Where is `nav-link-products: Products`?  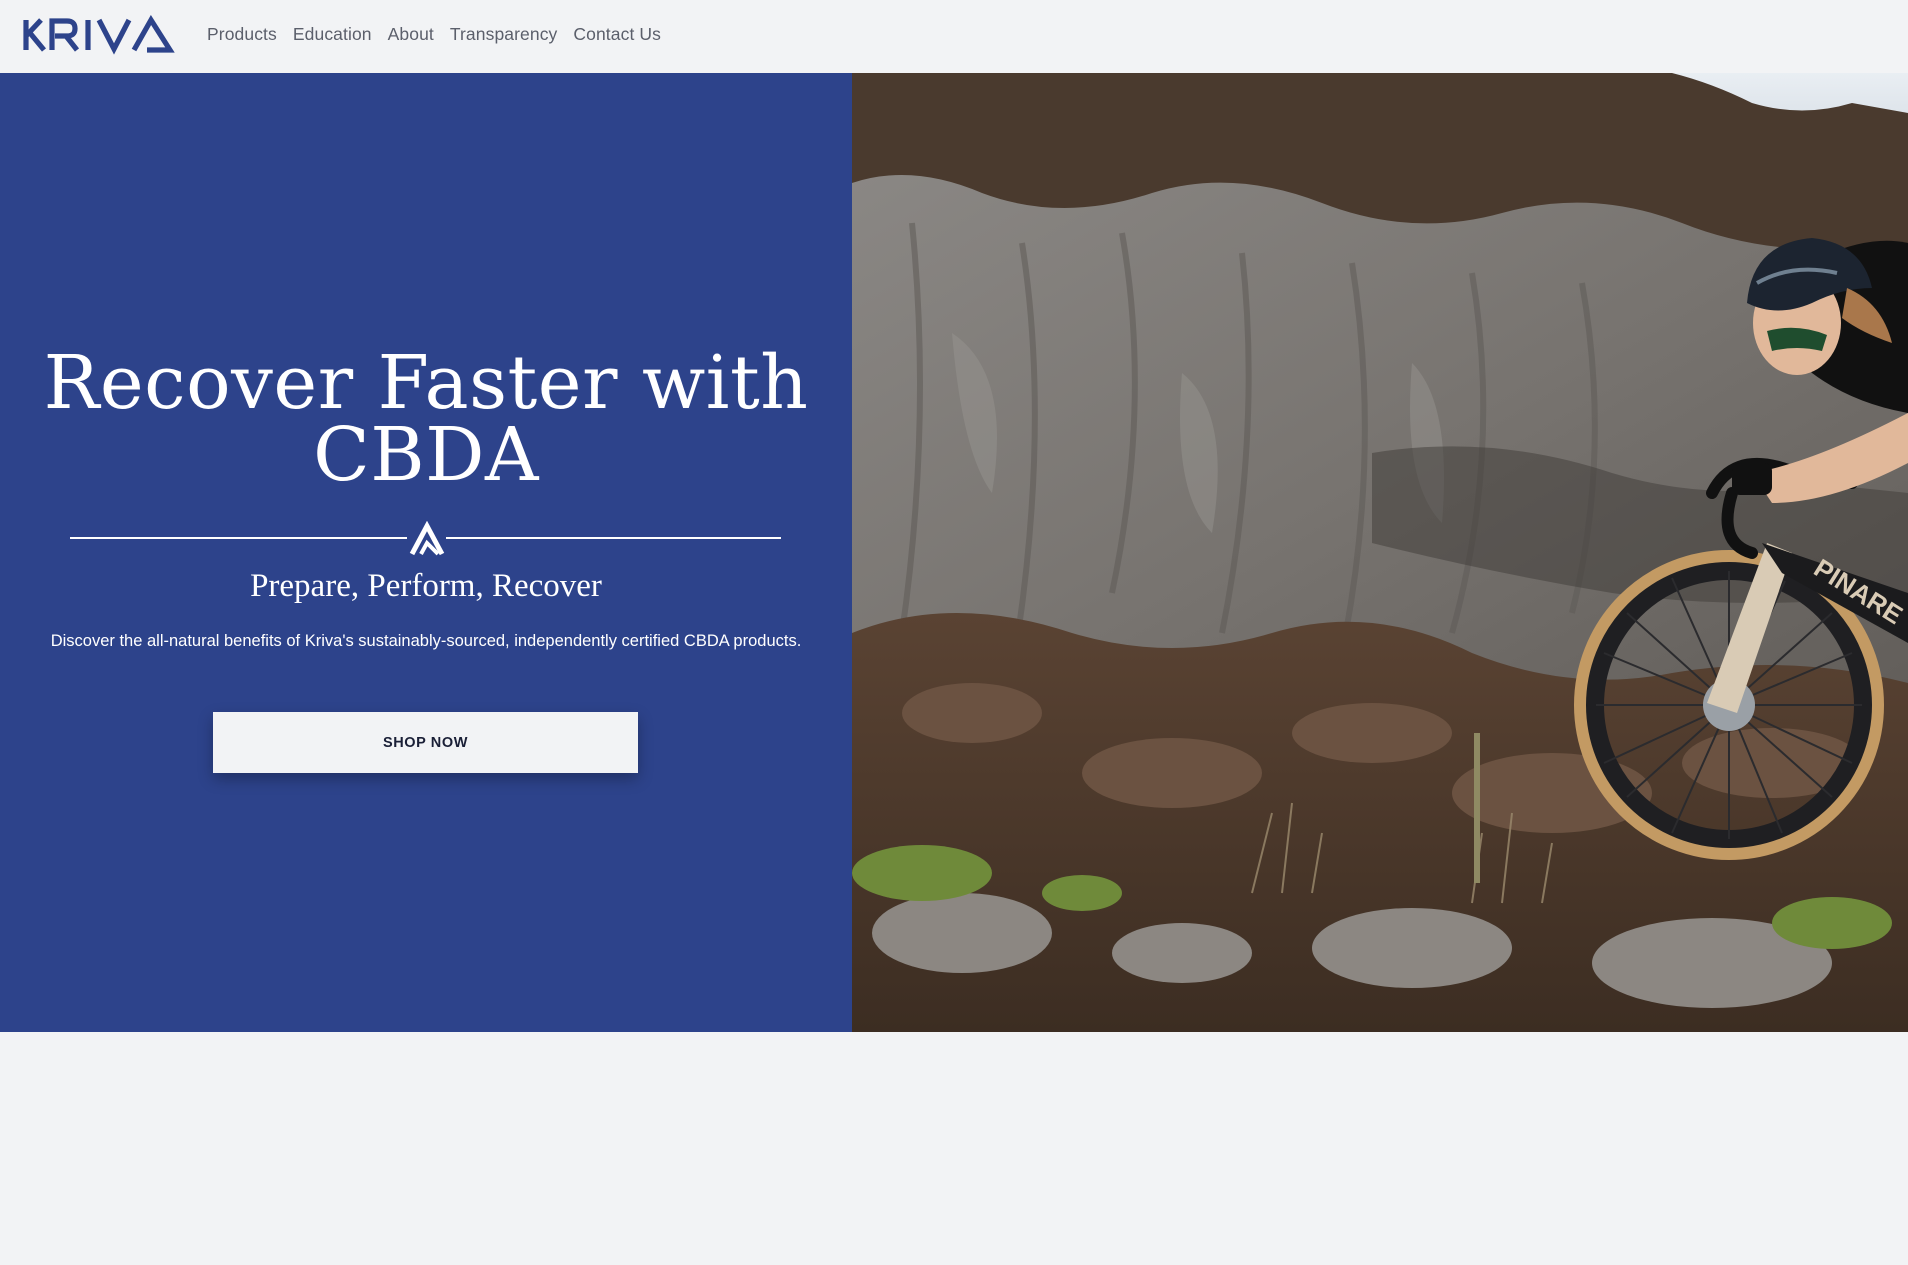 nav-link-products: Products is located at coordinates (242, 34).